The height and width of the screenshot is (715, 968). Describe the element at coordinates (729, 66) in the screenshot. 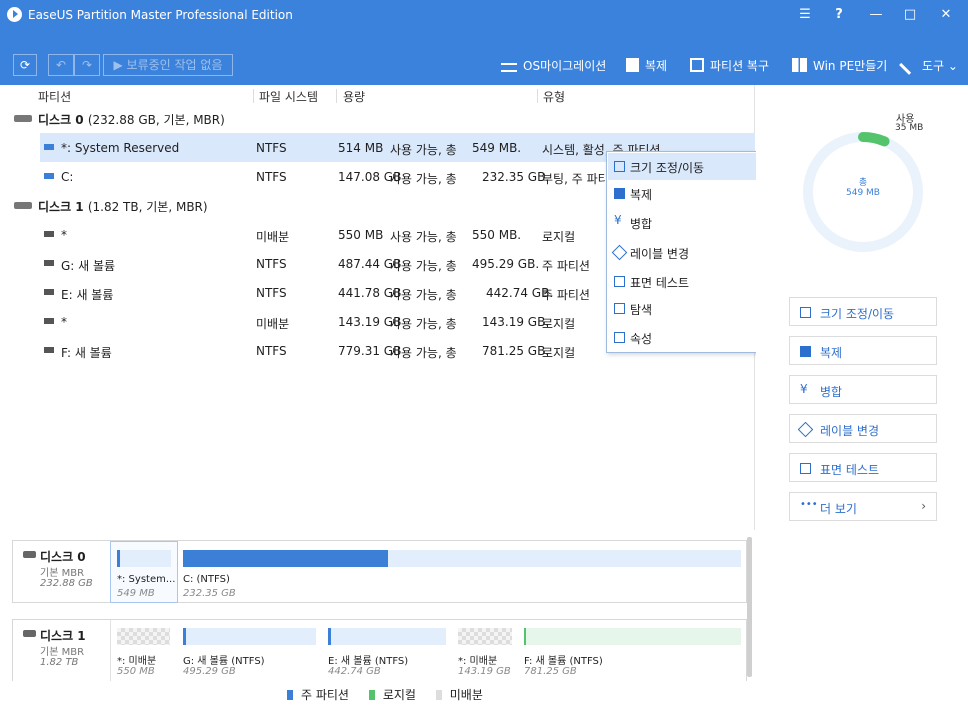

I see `partition-recovery-button: 파티션 복구` at that location.